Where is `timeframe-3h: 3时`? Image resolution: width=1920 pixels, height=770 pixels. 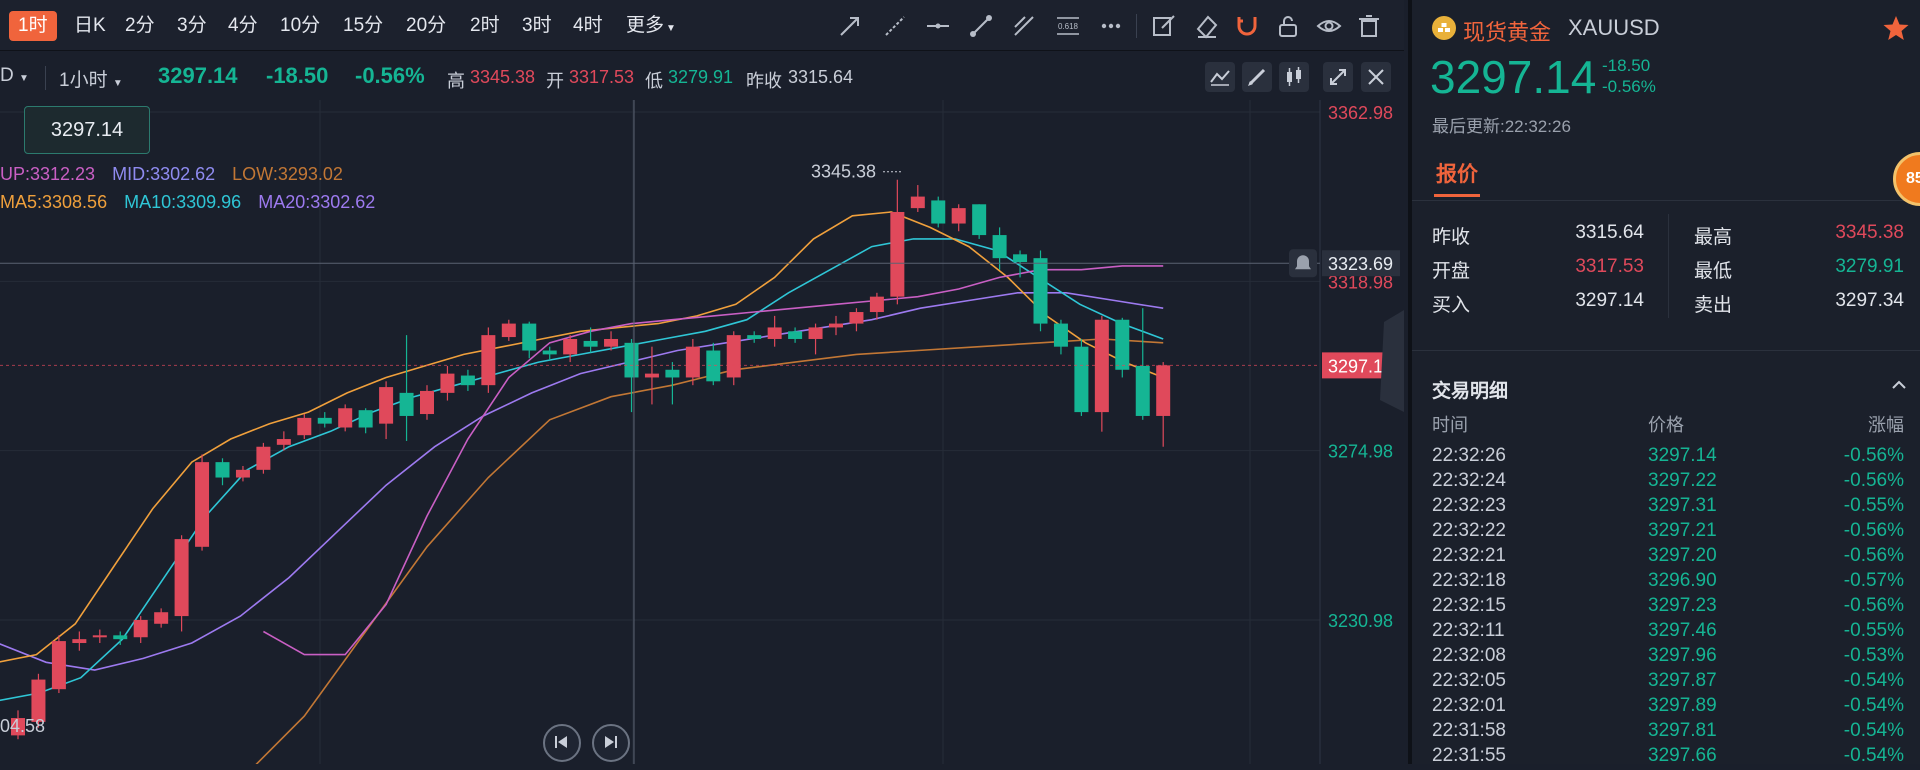 timeframe-3h: 3时 is located at coordinates (537, 26).